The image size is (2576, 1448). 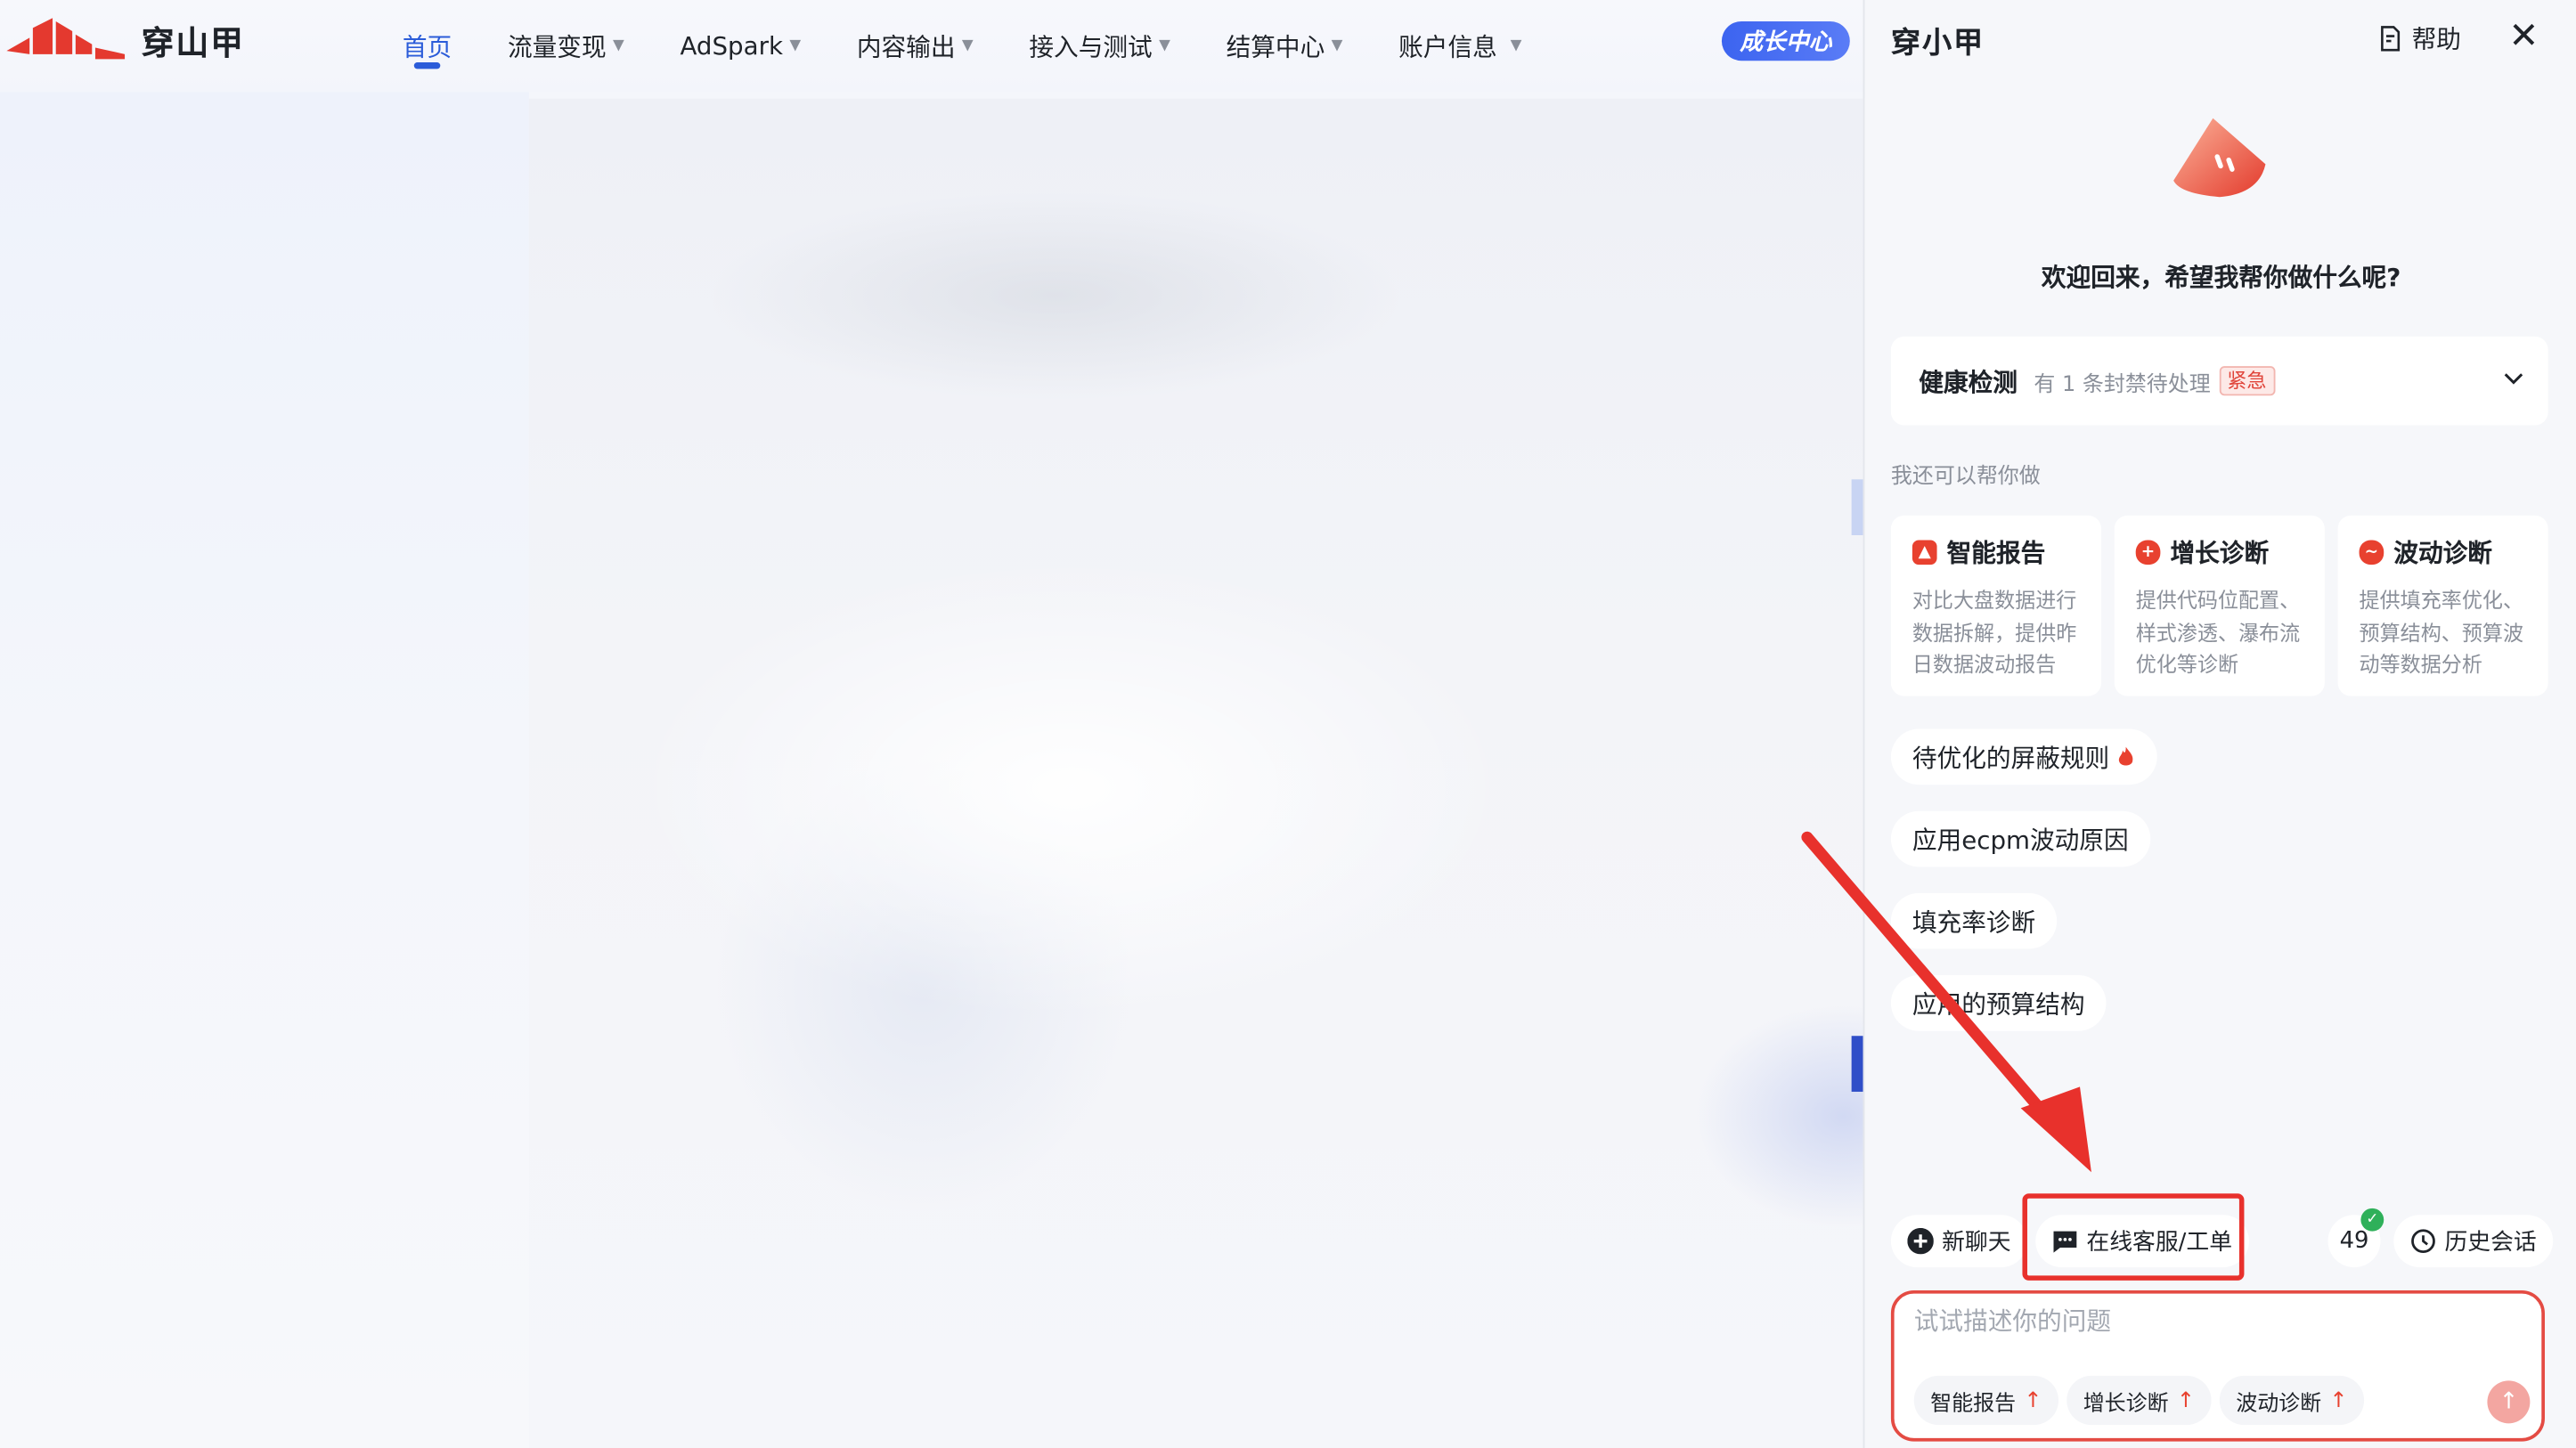 What do you see at coordinates (1968, 382) in the screenshot?
I see `health-check-title: 健康检测` at bounding box center [1968, 382].